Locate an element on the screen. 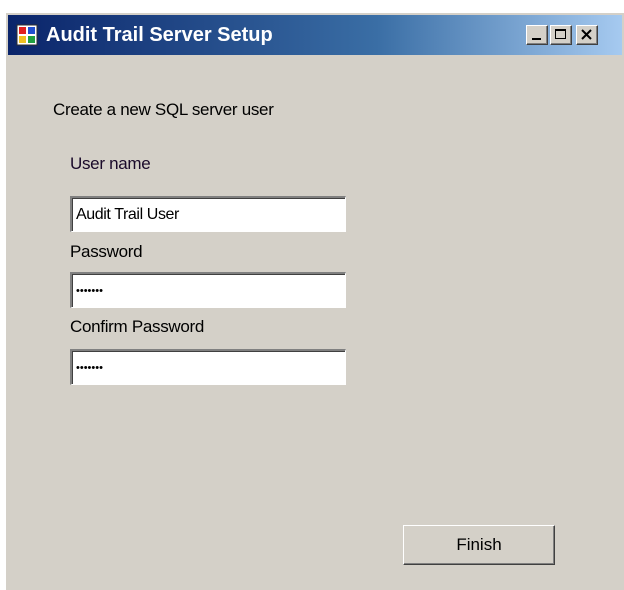  confirm-password-label: Confirm Password is located at coordinates (137, 326).